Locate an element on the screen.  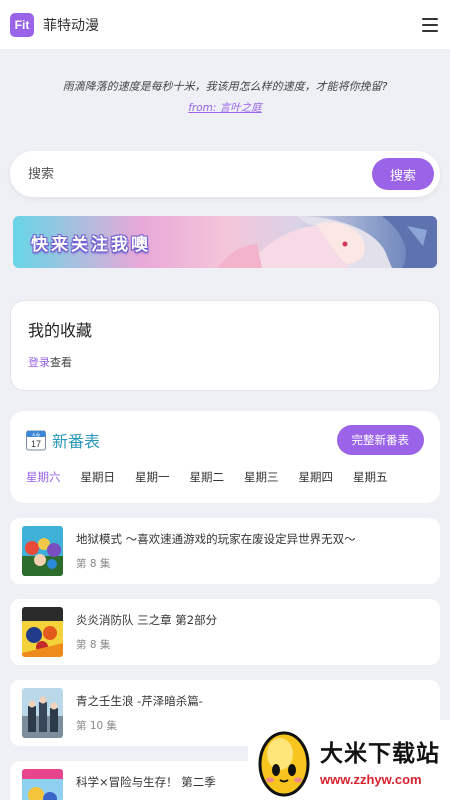
anime-info: 地狱模式 ～喜欢速通游戏的玩家在废设定异世界无双～ 第 8 集 is located at coordinates (216, 551).